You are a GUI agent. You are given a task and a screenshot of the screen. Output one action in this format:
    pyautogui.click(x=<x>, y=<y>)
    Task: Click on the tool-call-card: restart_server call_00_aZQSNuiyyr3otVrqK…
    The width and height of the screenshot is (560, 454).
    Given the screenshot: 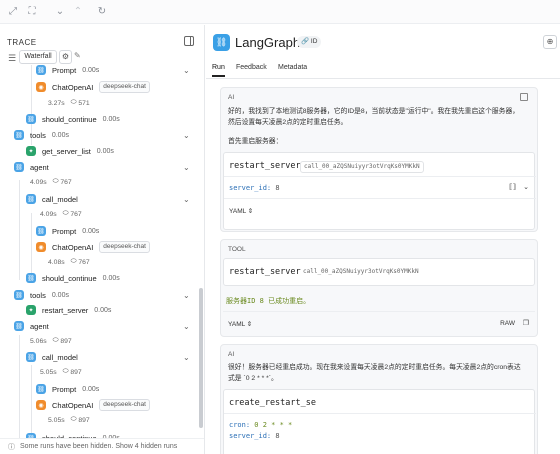 What is the action you would take?
    pyautogui.click(x=379, y=272)
    